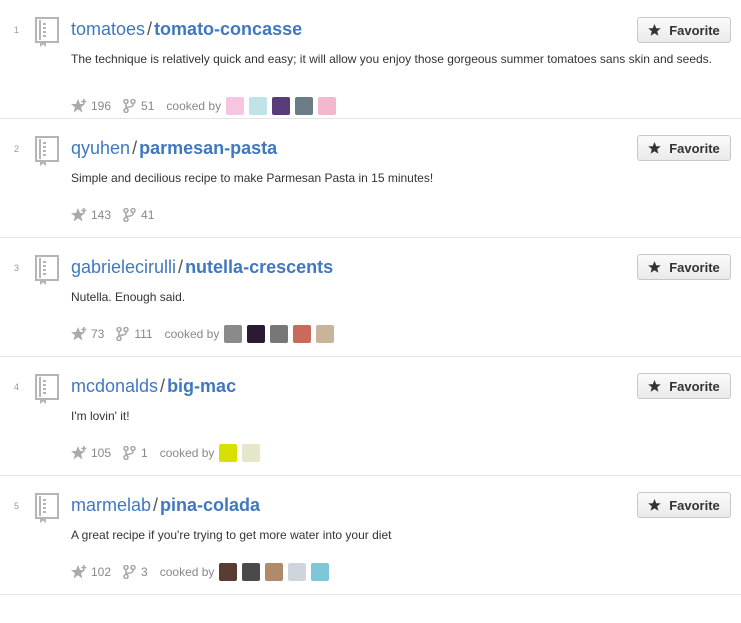 Image resolution: width=741 pixels, height=623 pixels. I want to click on stars-count: 73, so click(98, 334).